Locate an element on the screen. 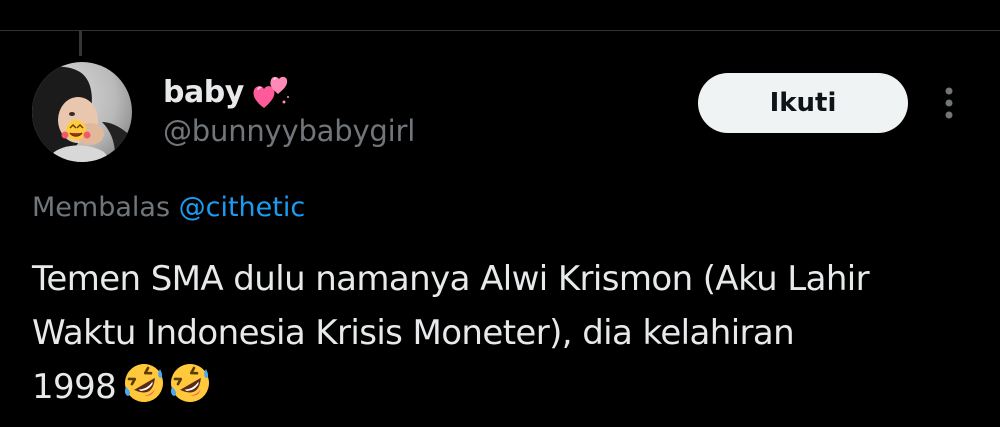 The image size is (1000, 427). follow-button: Ikuti is located at coordinates (803, 103).